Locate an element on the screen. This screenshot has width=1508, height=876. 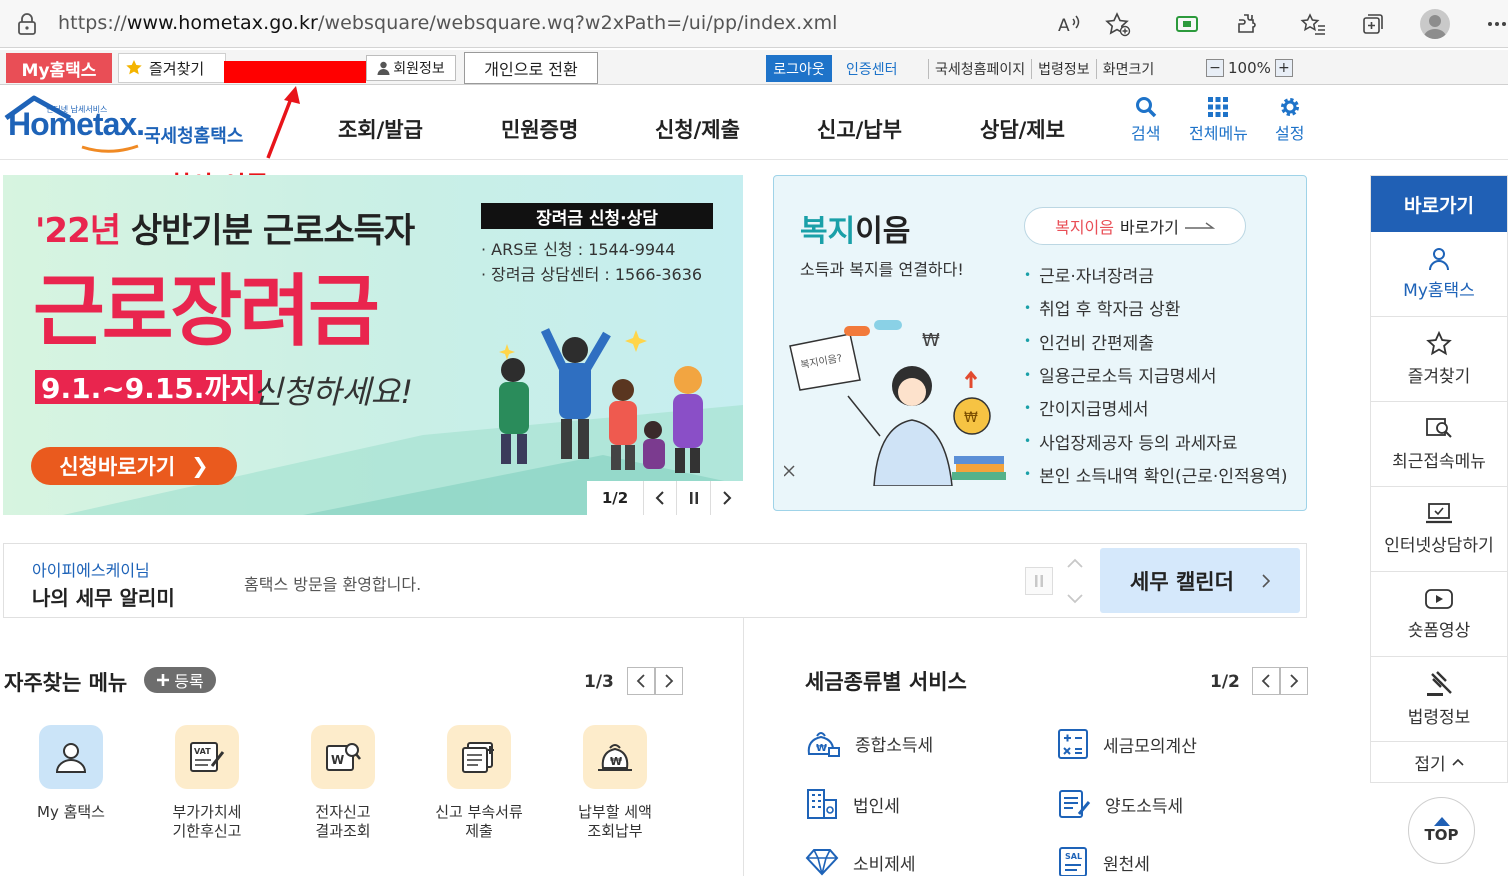
banner-next-button is located at coordinates (726, 498).